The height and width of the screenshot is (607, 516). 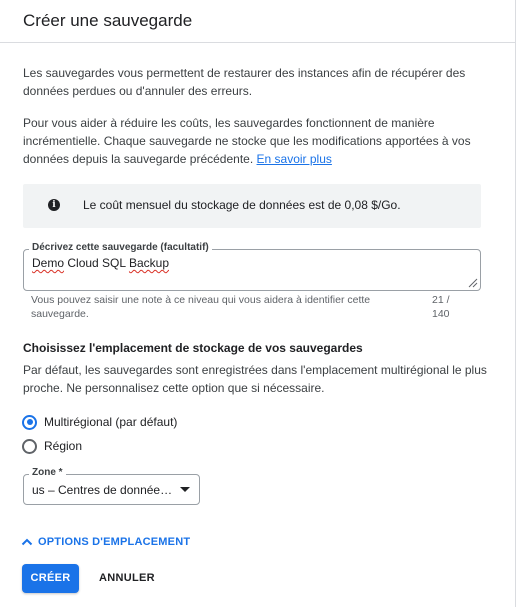 I want to click on location-options-toggle: OPTIONS D'EMPLACEMENT, so click(x=105, y=542).